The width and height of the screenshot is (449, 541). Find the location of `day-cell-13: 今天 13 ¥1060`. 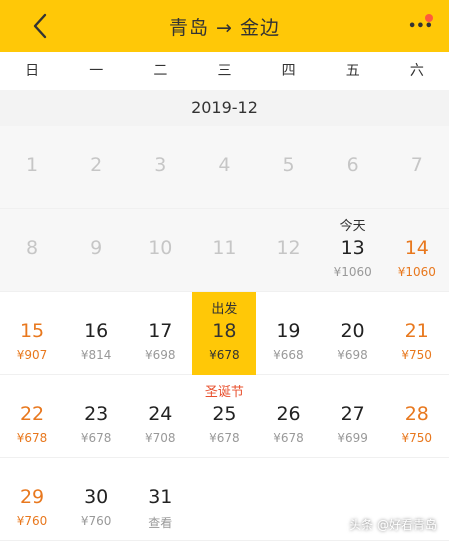

day-cell-13: 今天 13 ¥1060 is located at coordinates (353, 250).